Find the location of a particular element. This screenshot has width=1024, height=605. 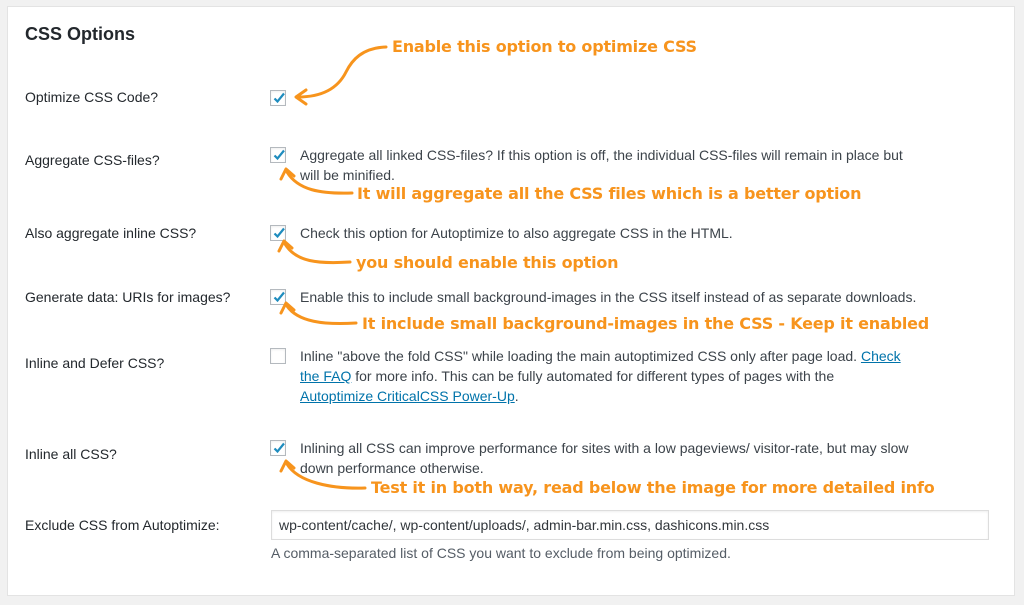

check-faq-link-continued: the FAQ is located at coordinates (325, 376).